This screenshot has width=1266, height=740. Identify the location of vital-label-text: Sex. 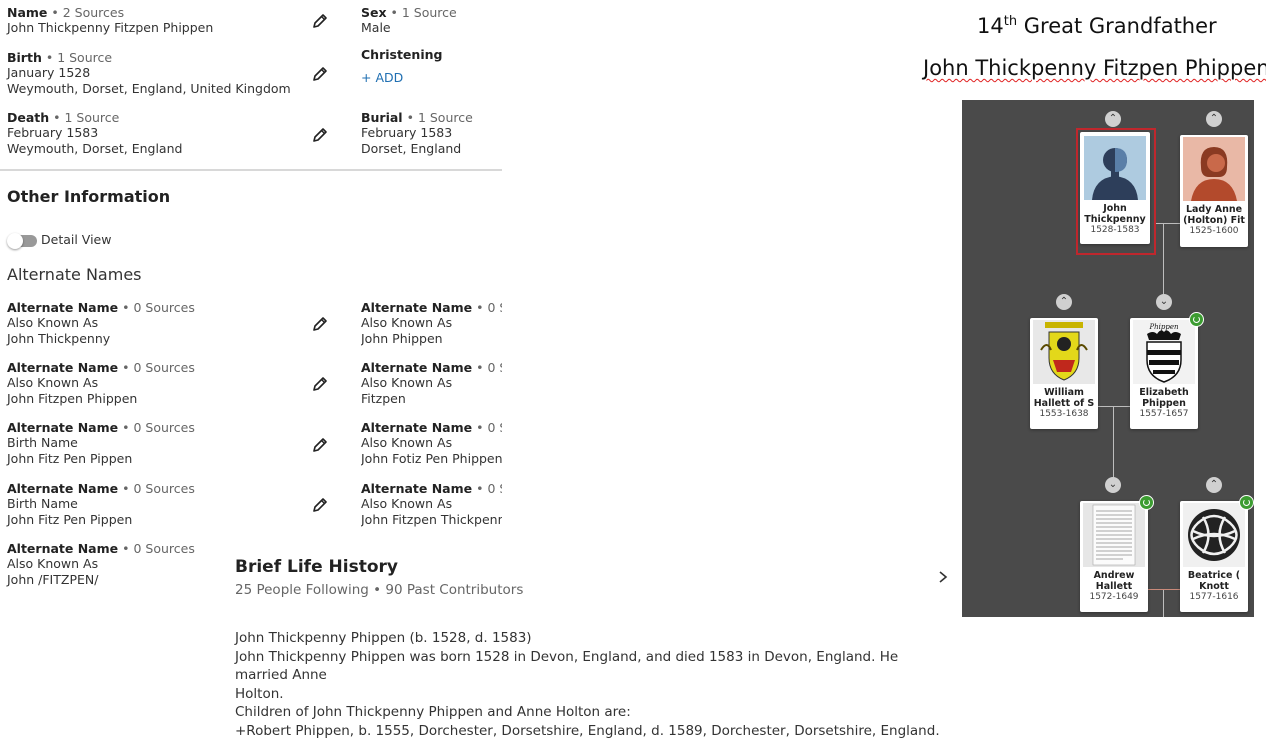
(374, 12).